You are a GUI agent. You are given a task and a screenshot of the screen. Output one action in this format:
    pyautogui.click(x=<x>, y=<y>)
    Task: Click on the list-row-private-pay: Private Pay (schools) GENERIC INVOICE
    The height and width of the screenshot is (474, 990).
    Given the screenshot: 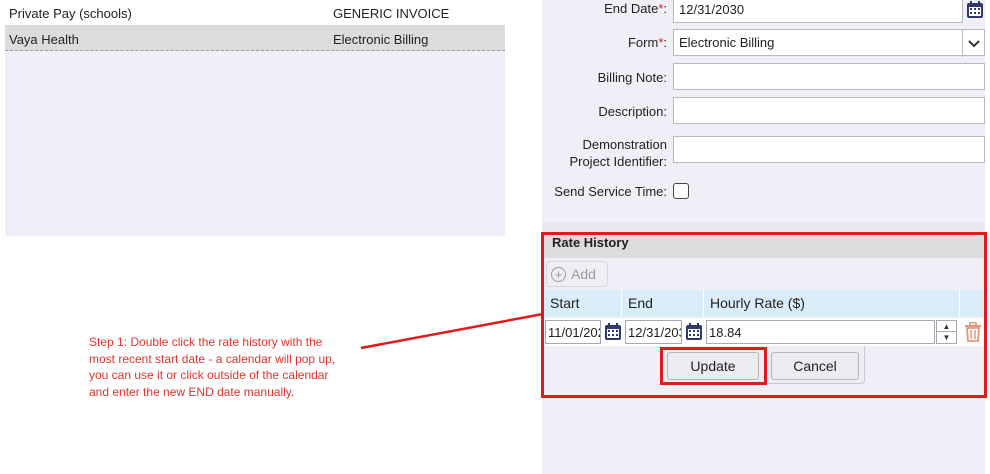 What is the action you would take?
    pyautogui.click(x=255, y=13)
    